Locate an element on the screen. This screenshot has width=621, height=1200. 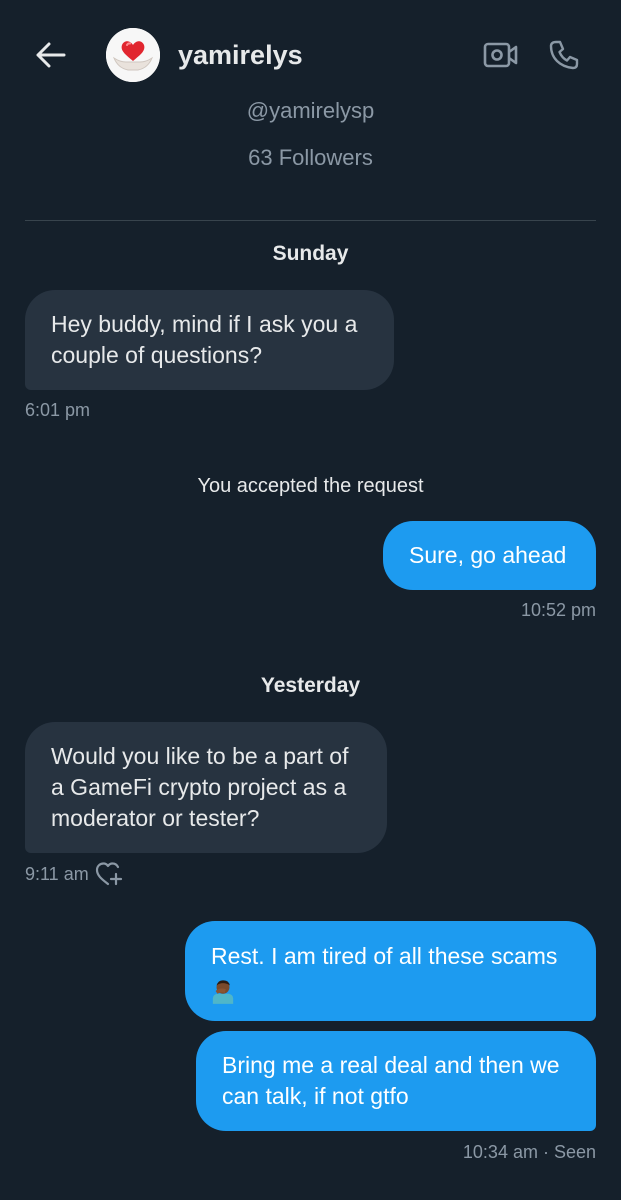
user-handle: @yamirelysp is located at coordinates (310, 111).